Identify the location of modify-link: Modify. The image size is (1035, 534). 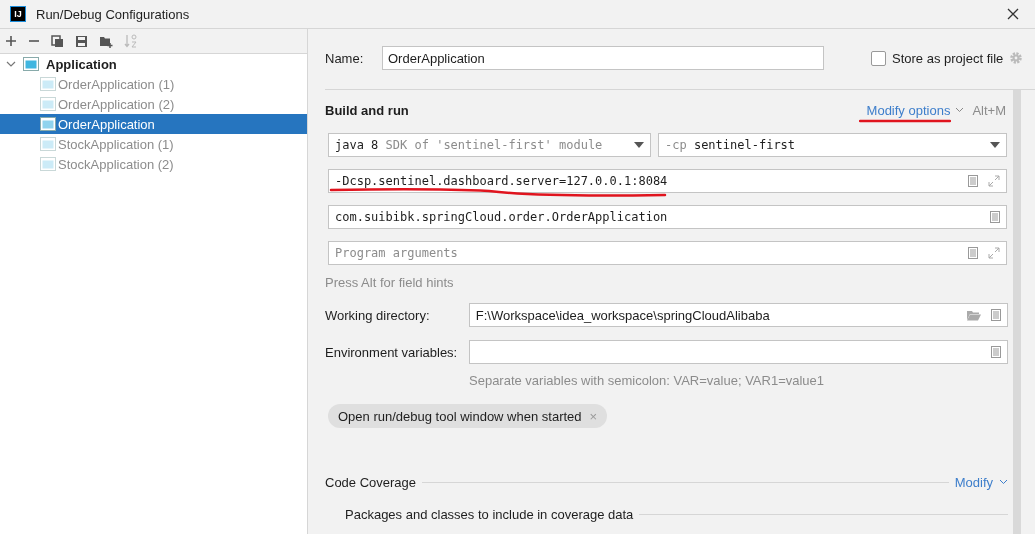
(973, 482).